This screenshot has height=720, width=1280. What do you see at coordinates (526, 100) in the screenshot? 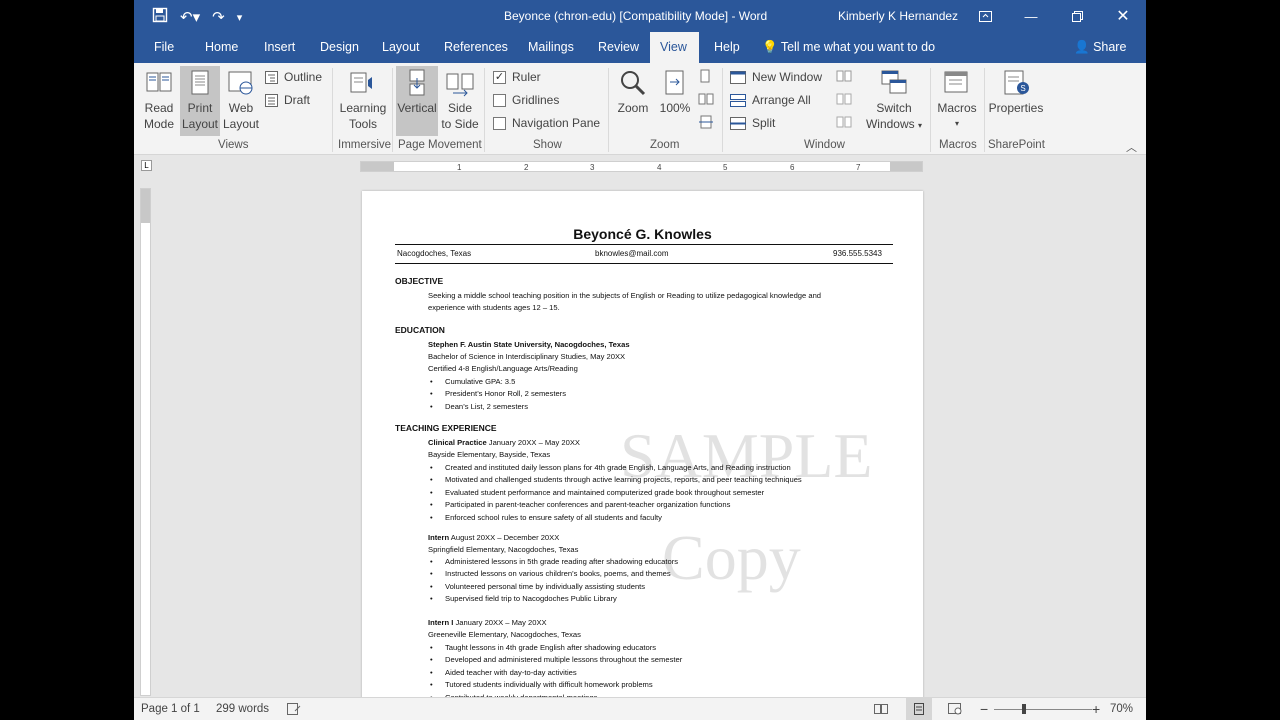
I see `gridlines-checkbox: Gridlines` at bounding box center [526, 100].